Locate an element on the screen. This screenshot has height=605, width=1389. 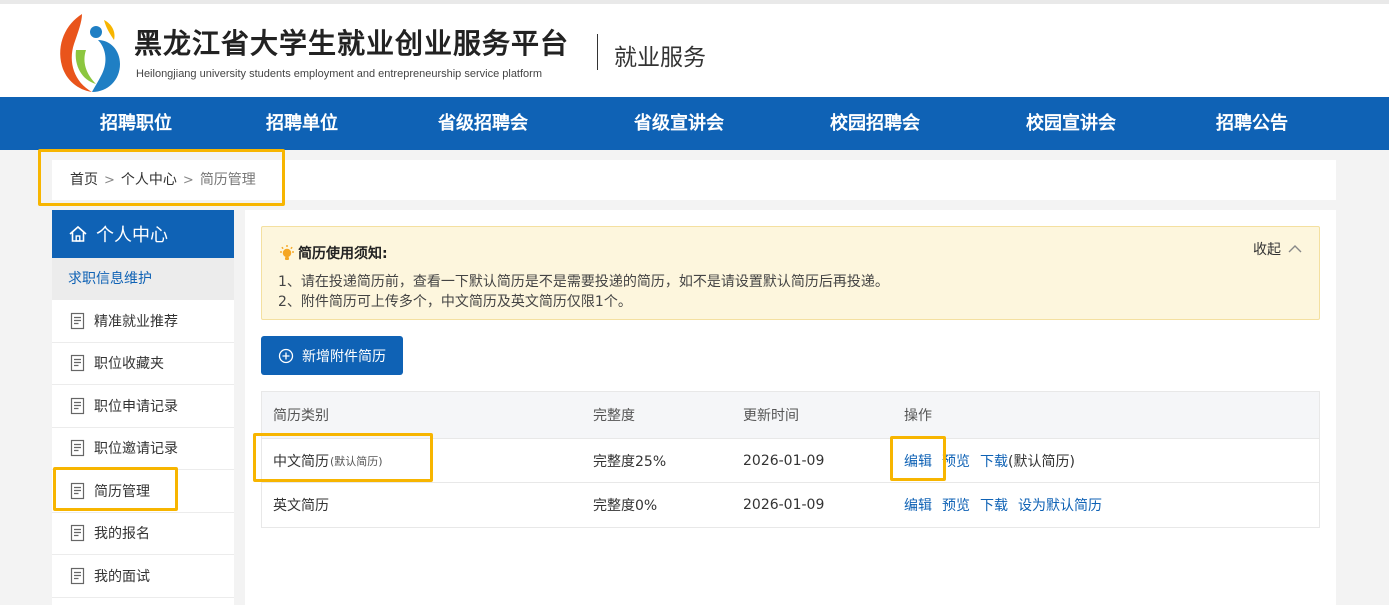
sidebar-item-label: 精准就业推荐 is located at coordinates (136, 321).